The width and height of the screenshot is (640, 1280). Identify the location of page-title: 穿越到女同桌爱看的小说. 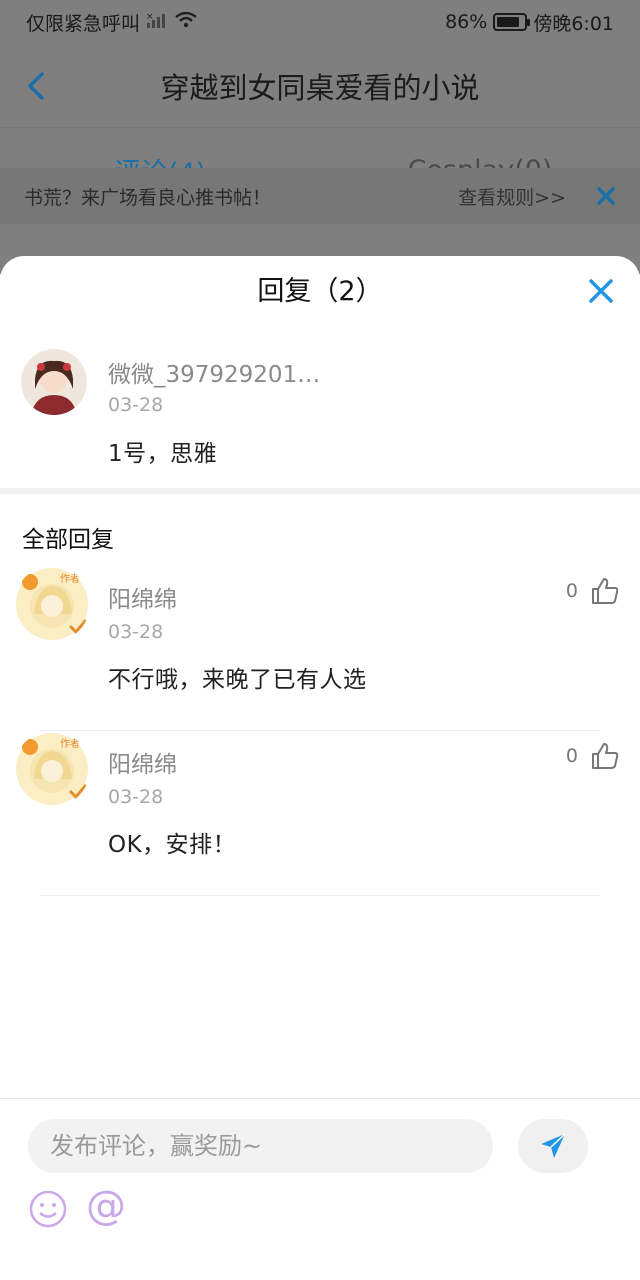
(320, 87).